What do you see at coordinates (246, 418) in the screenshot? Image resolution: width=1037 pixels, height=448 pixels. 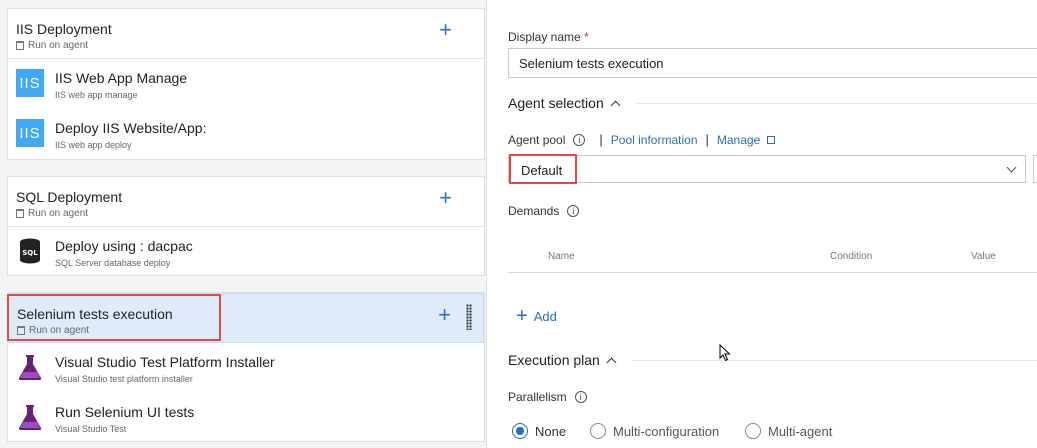 I see `task-item: Run Selenium UI tests Visual Studio Test` at bounding box center [246, 418].